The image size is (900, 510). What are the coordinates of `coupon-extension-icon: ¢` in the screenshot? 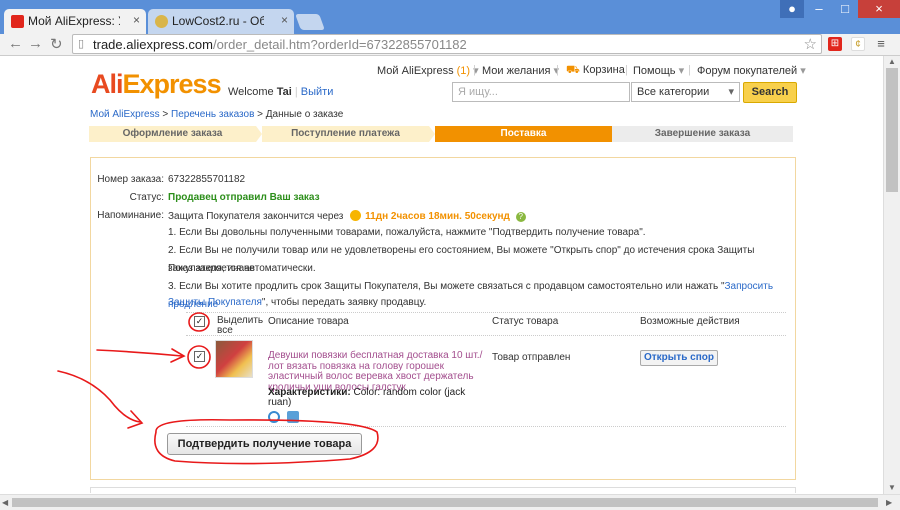 It's located at (858, 44).